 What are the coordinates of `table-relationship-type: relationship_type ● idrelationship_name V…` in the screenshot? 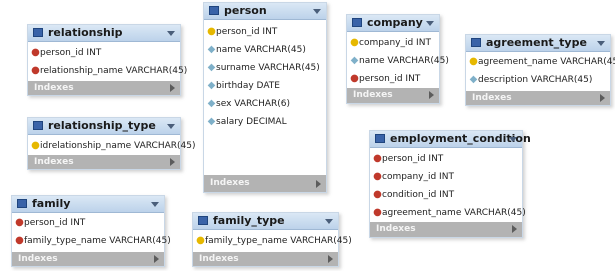 It's located at (111, 143).